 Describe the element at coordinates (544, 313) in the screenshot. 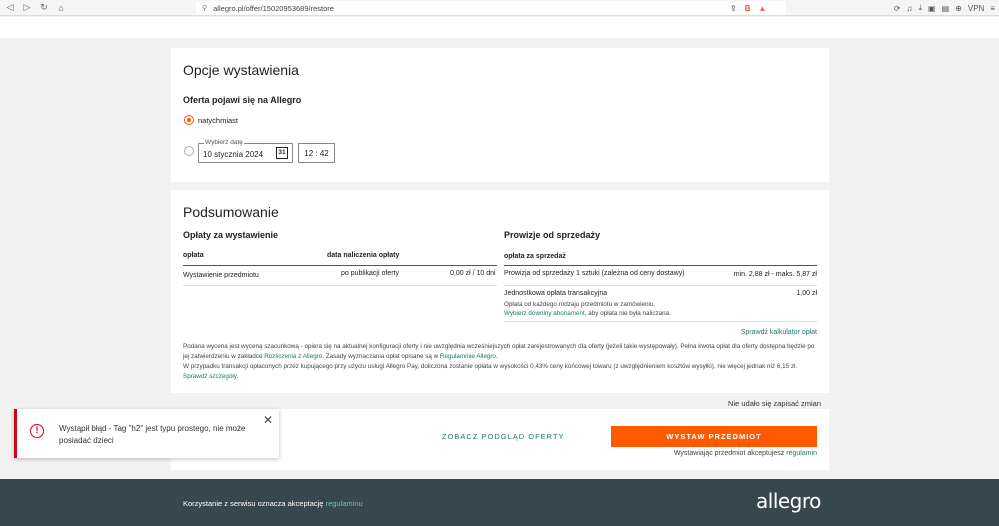

I see `subscription-link: Wybierz dowolny abonament` at that location.